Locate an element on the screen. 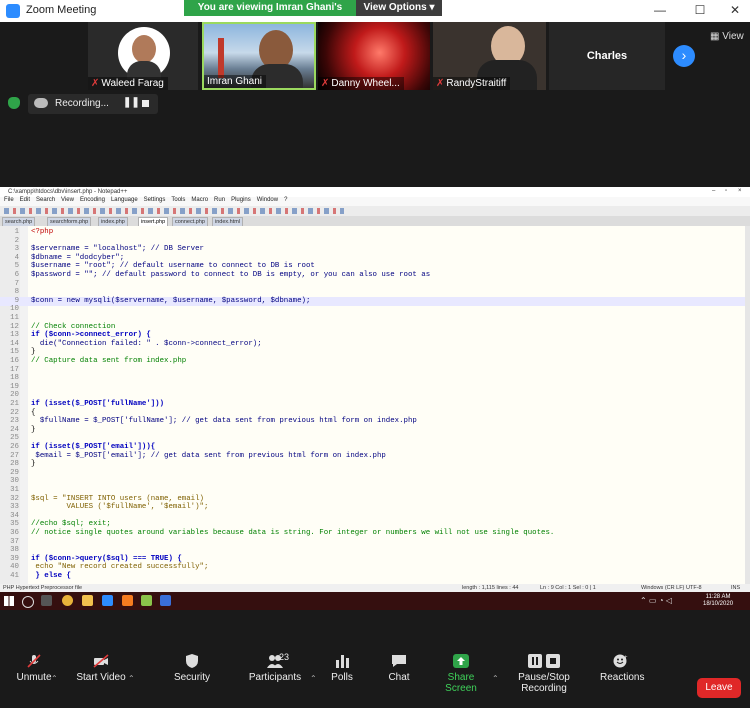  status-position: Ln : 9 Col : 1 Sel : 0 | 1 is located at coordinates (568, 588).